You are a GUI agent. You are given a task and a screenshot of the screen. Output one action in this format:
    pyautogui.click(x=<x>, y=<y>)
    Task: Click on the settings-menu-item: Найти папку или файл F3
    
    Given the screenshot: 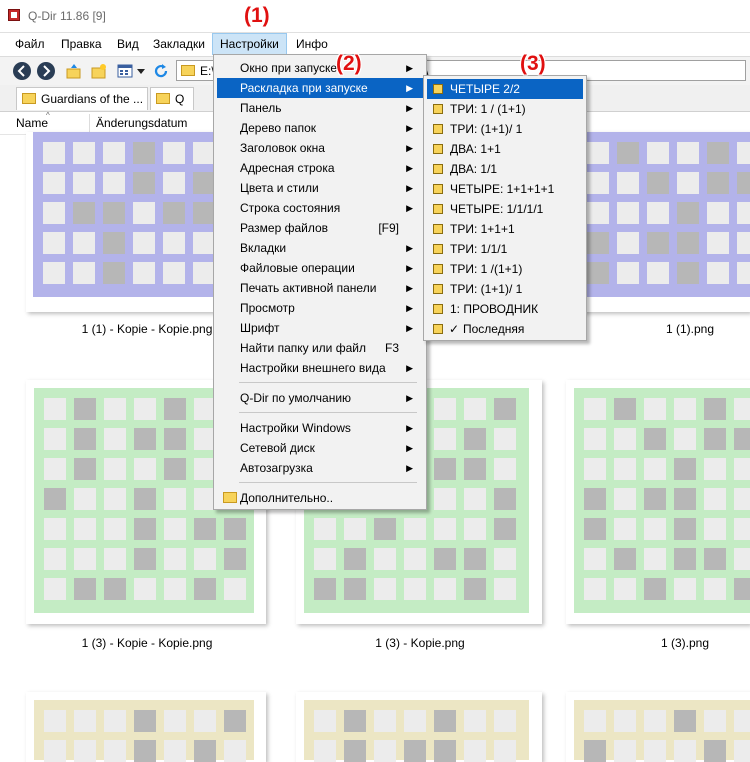 What is the action you would take?
    pyautogui.click(x=320, y=348)
    